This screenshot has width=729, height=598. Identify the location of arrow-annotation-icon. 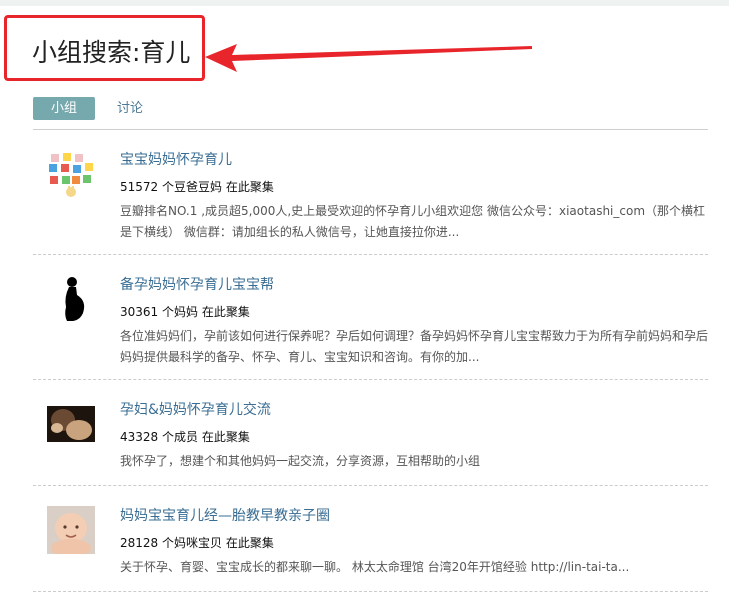
(368, 58).